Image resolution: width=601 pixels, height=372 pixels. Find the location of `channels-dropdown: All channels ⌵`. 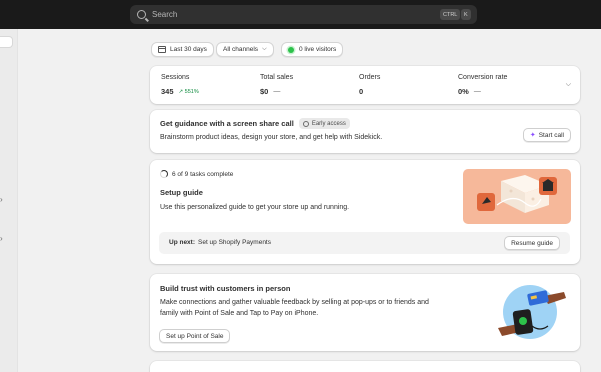

channels-dropdown: All channels ⌵ is located at coordinates (245, 49).